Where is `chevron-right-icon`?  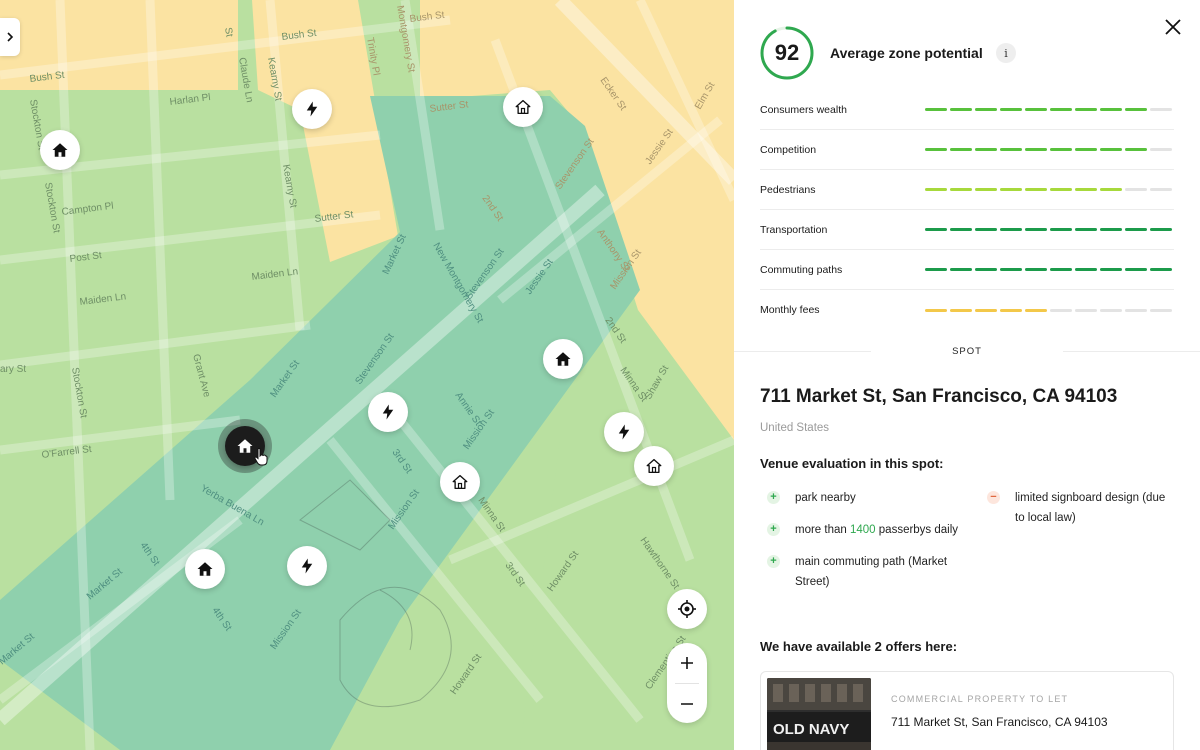
chevron-right-icon is located at coordinates (10, 37).